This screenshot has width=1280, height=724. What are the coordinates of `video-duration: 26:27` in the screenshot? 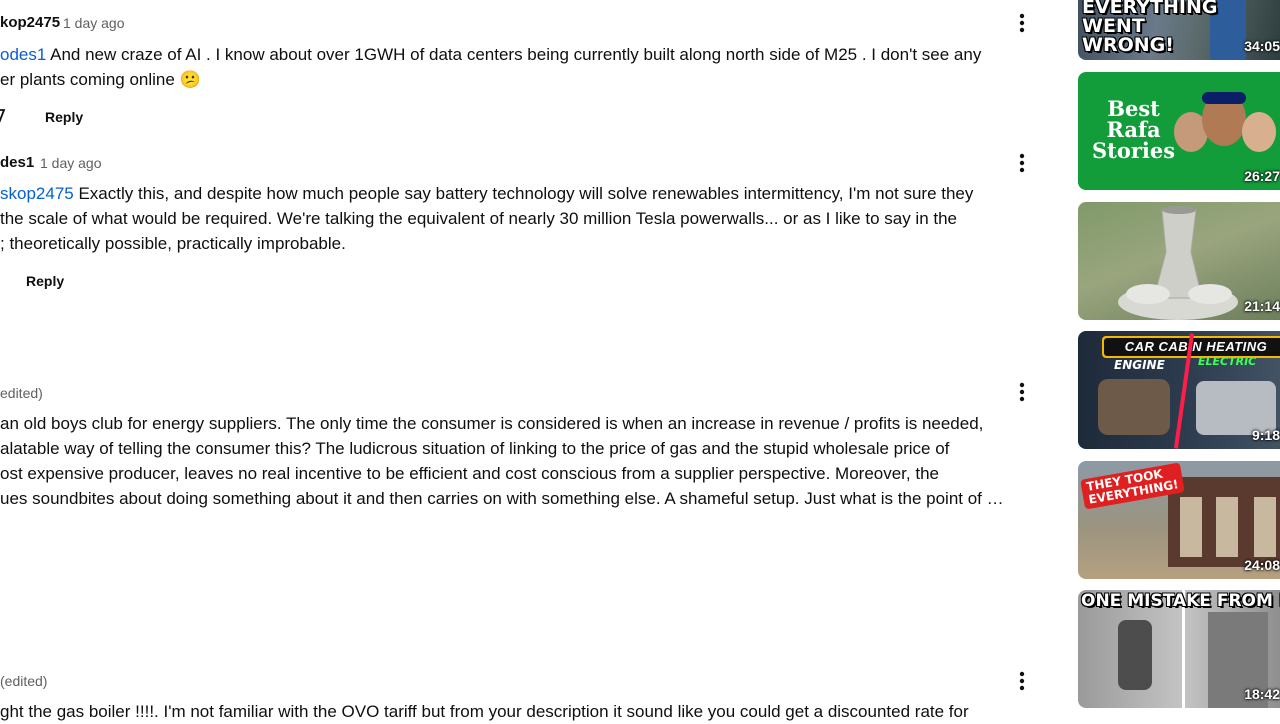 It's located at (1262, 176).